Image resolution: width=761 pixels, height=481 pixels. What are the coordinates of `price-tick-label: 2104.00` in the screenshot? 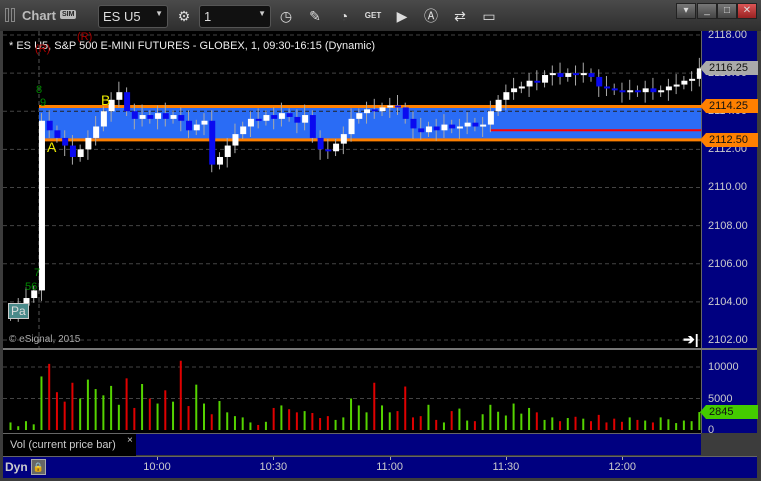 It's located at (728, 301).